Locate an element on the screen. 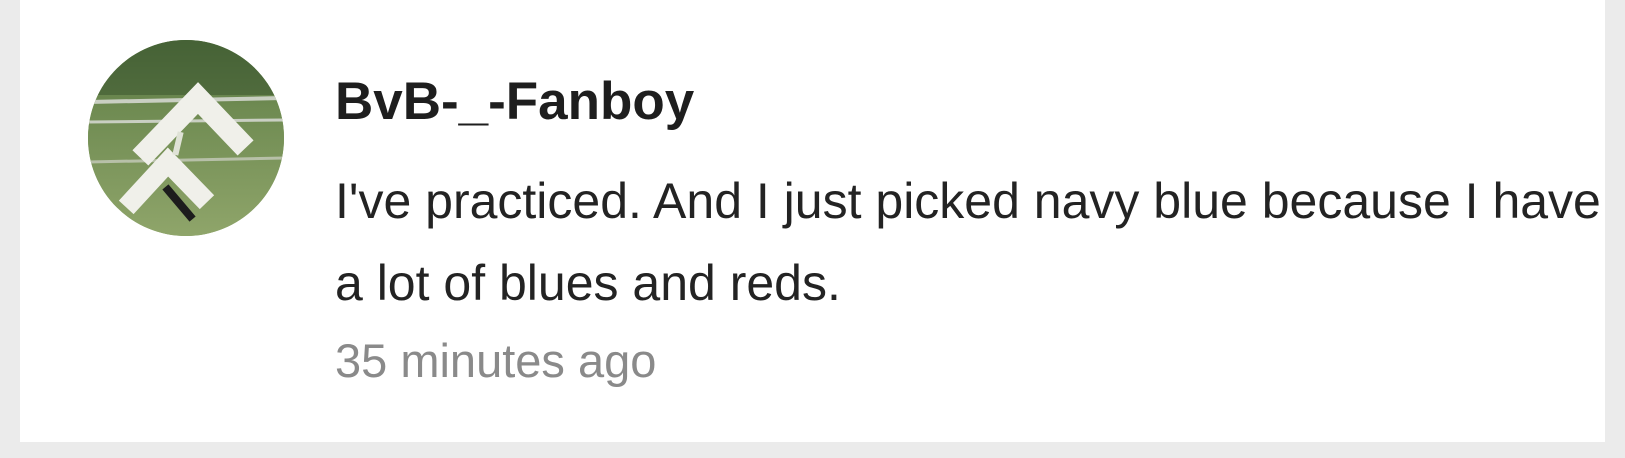 This screenshot has height=458, width=1625. avatar-photo-icon is located at coordinates (186, 138).